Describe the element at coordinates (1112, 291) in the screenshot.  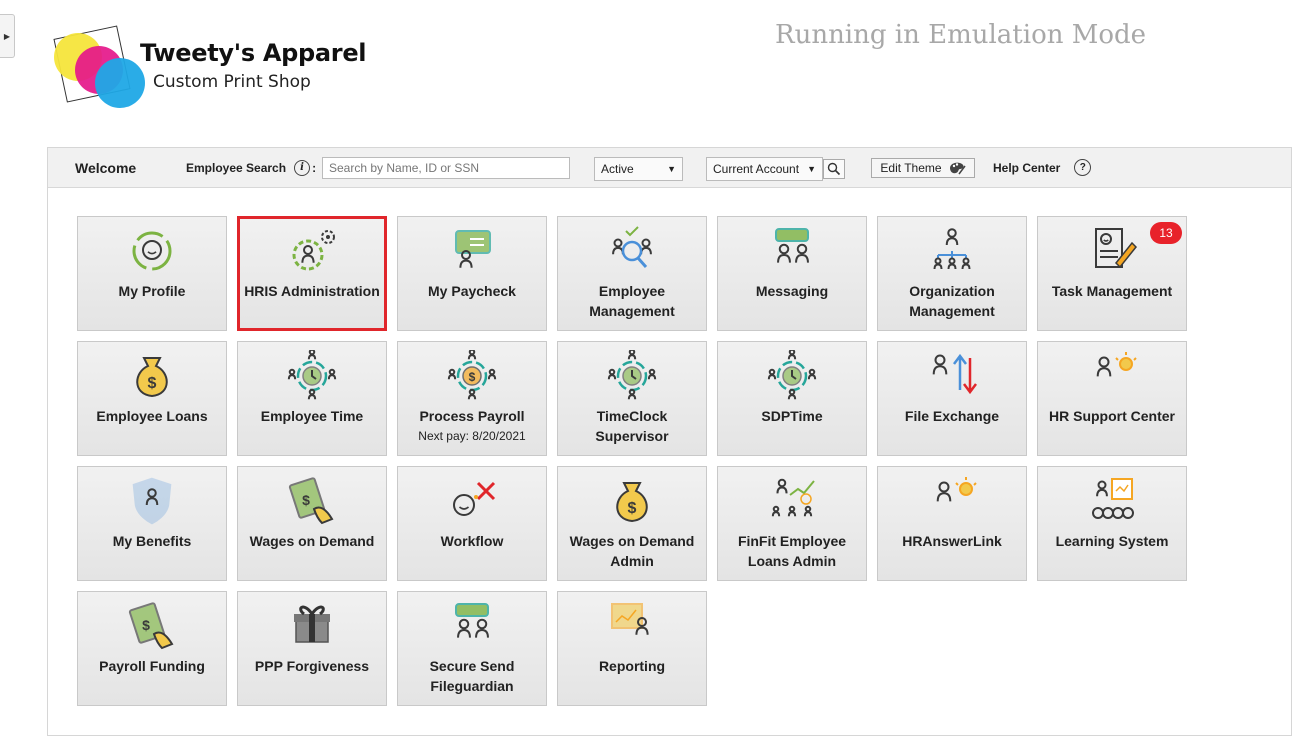
I see `tile-label: Task Management` at that location.